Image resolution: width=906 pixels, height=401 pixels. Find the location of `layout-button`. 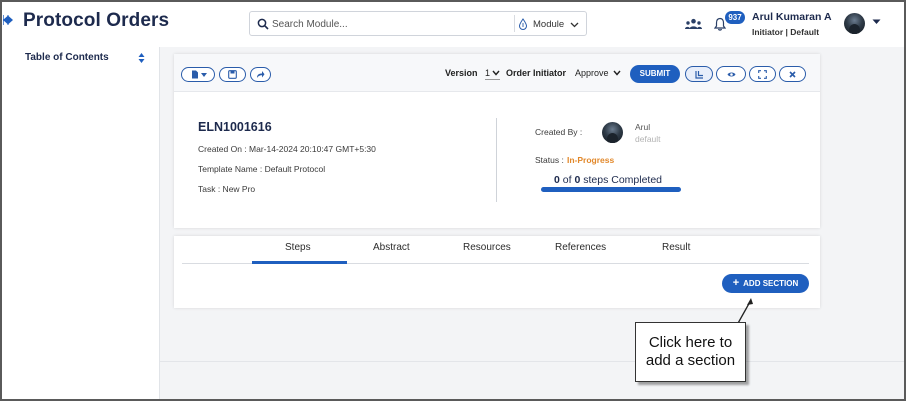

layout-button is located at coordinates (699, 74).